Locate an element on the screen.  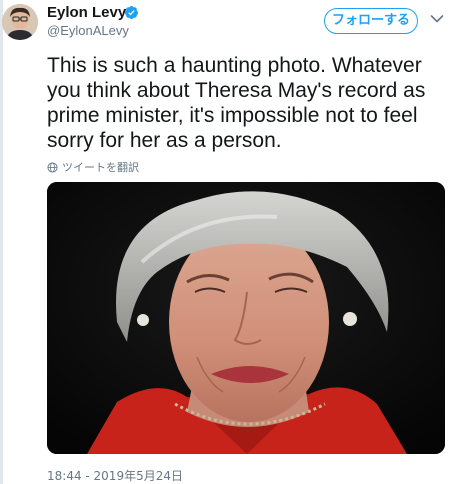
avatar is located at coordinates (20, 22).